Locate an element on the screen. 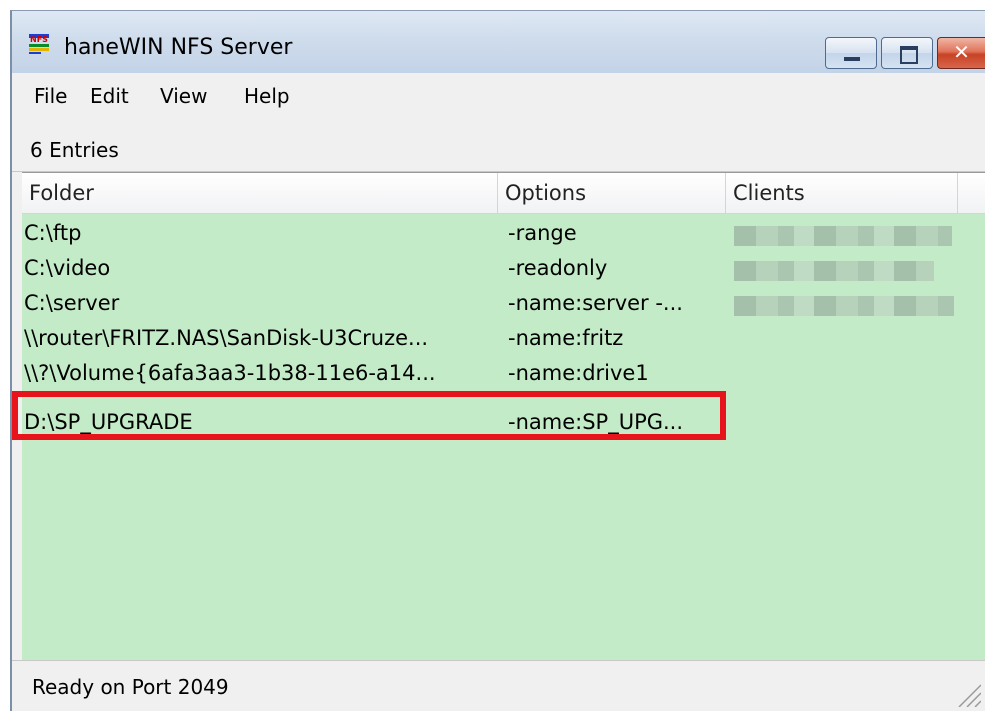 This screenshot has width=985, height=711. status-bar: Ready on Port 2049 is located at coordinates (498, 685).